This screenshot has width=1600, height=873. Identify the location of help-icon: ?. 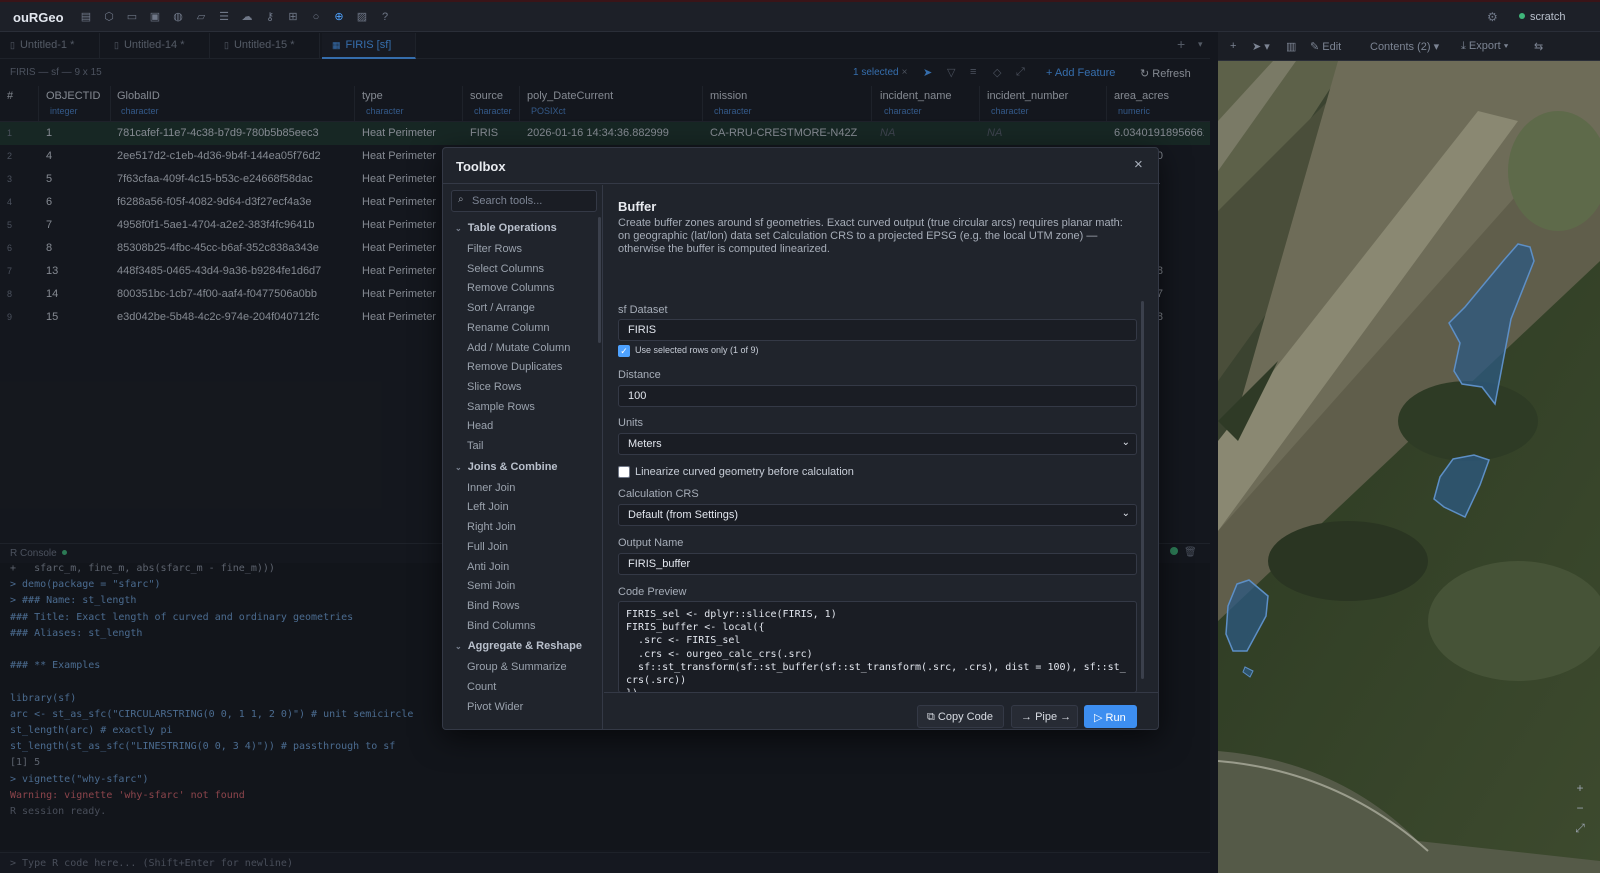
(385, 17).